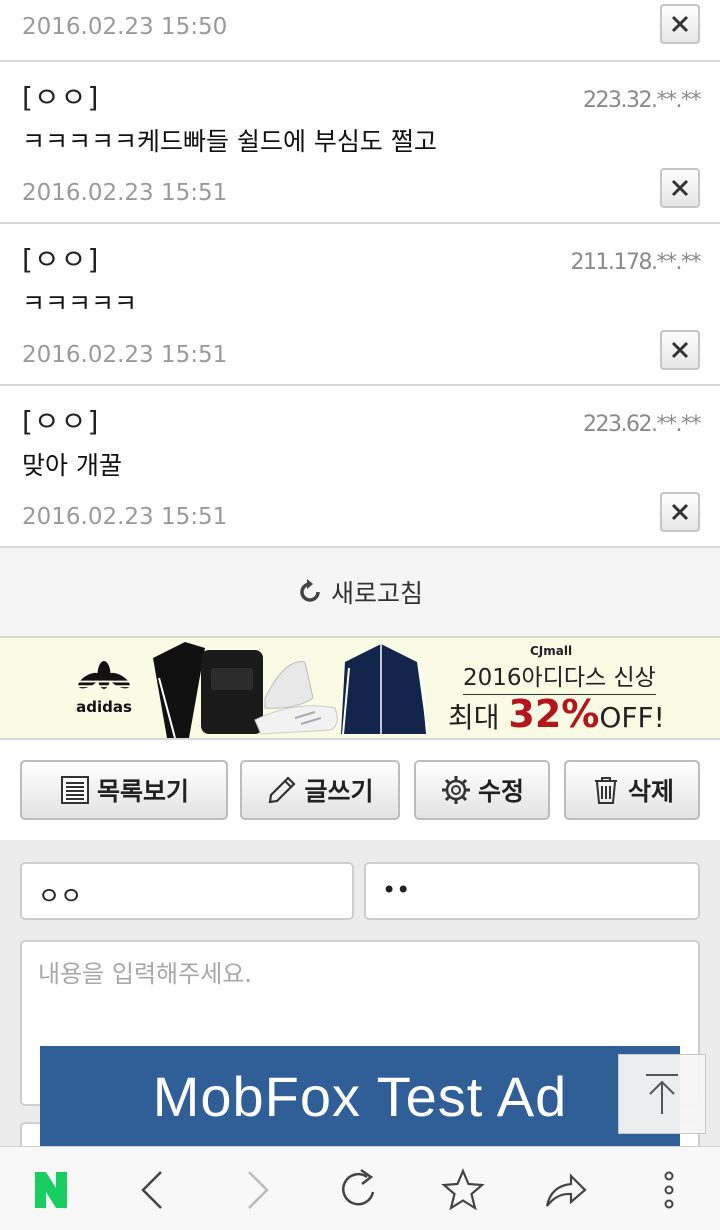 This screenshot has width=720, height=1230. I want to click on star-icon, so click(463, 1189).